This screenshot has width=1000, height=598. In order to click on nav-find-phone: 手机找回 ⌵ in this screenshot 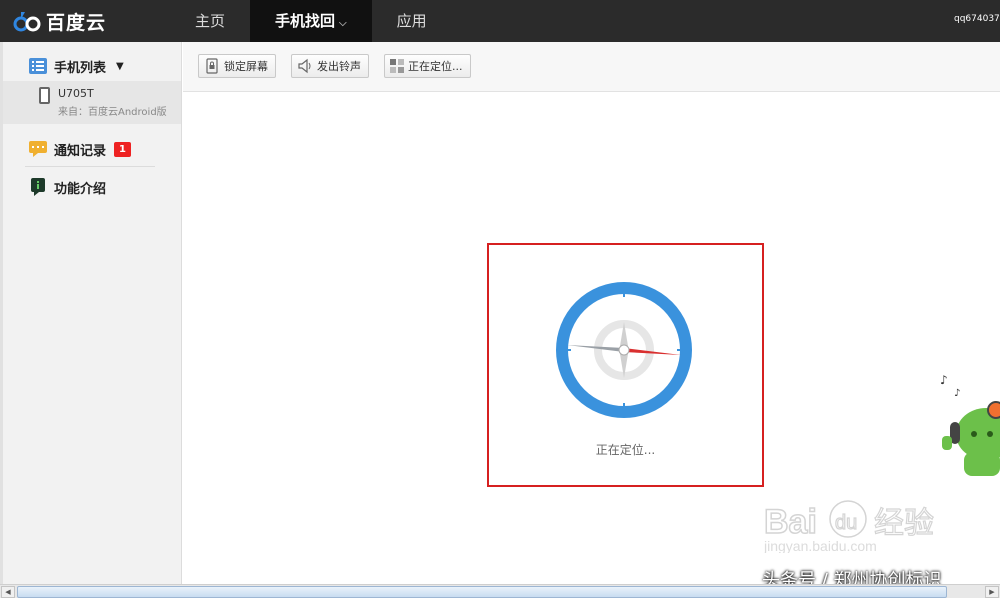, I will do `click(311, 21)`.